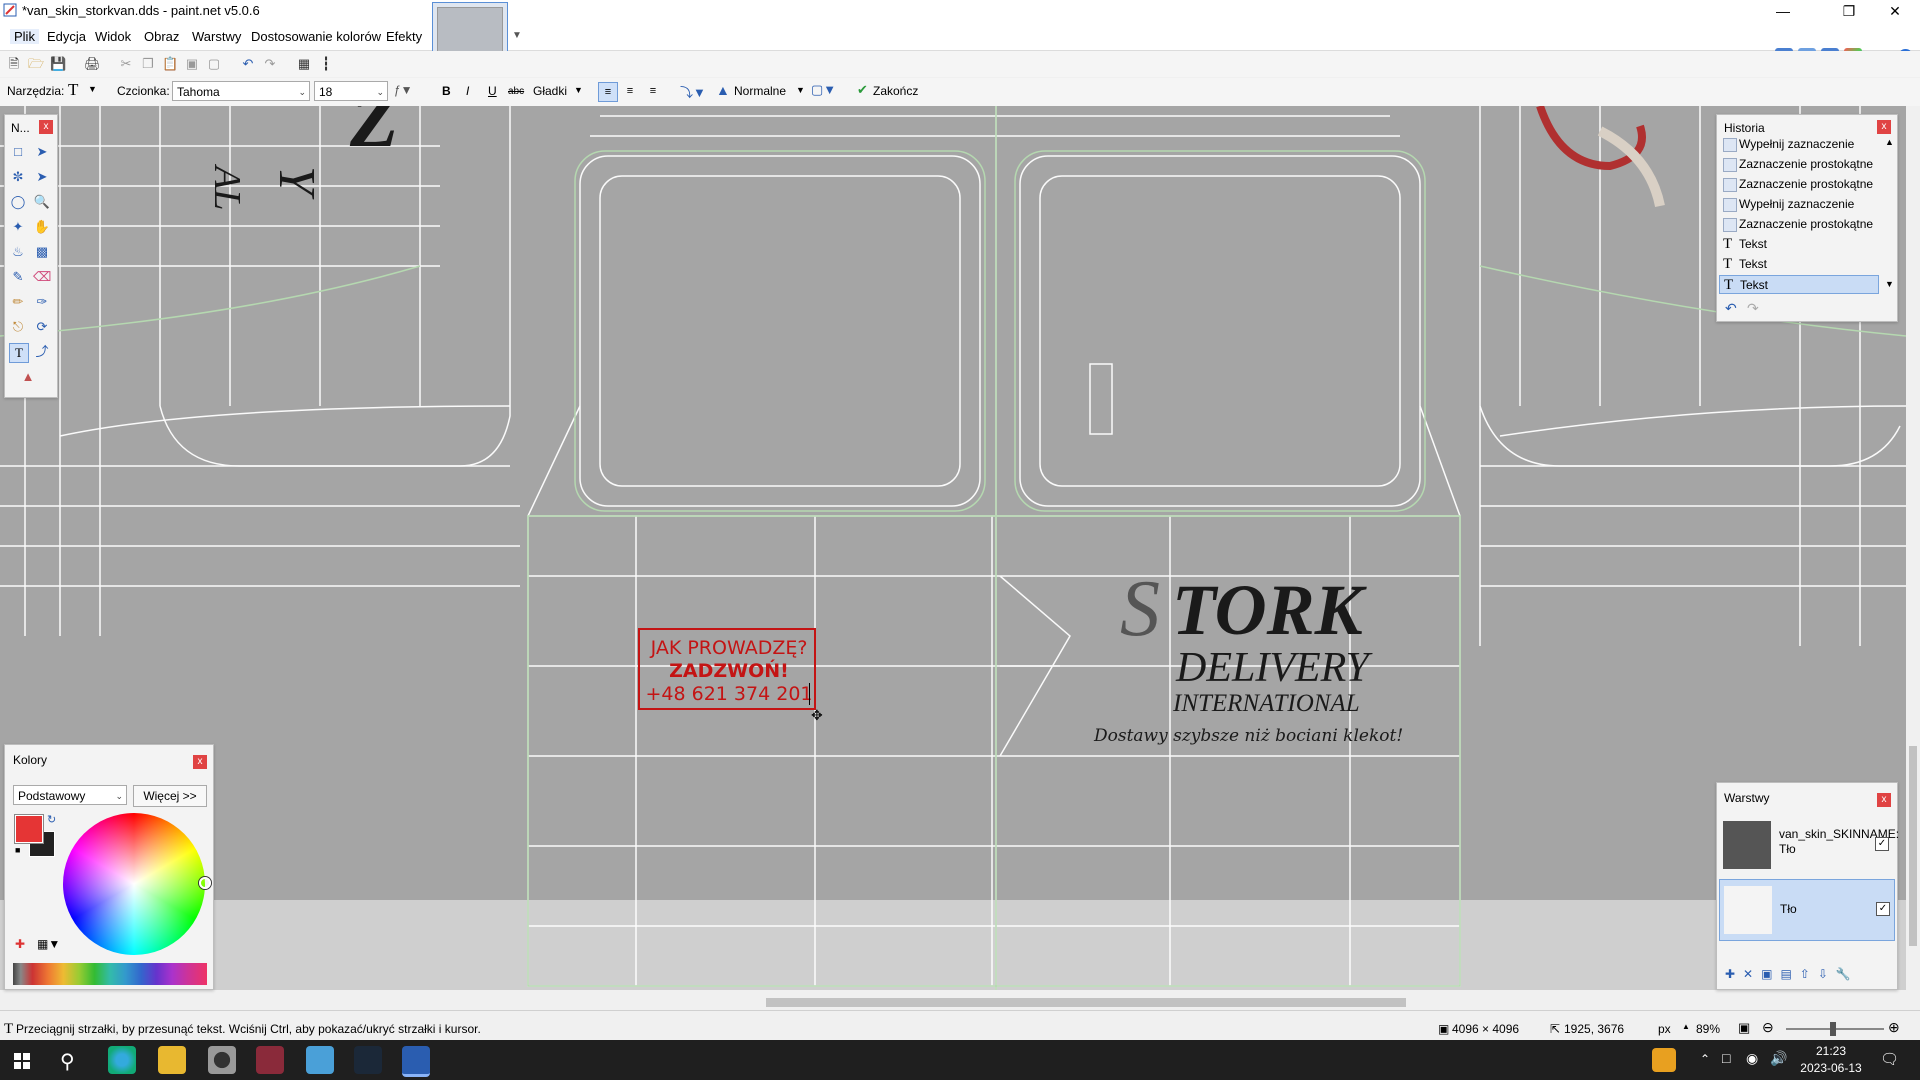 The image size is (1920, 1080). What do you see at coordinates (42, 177) in the screenshot?
I see `move-selection-icon: ➤` at bounding box center [42, 177].